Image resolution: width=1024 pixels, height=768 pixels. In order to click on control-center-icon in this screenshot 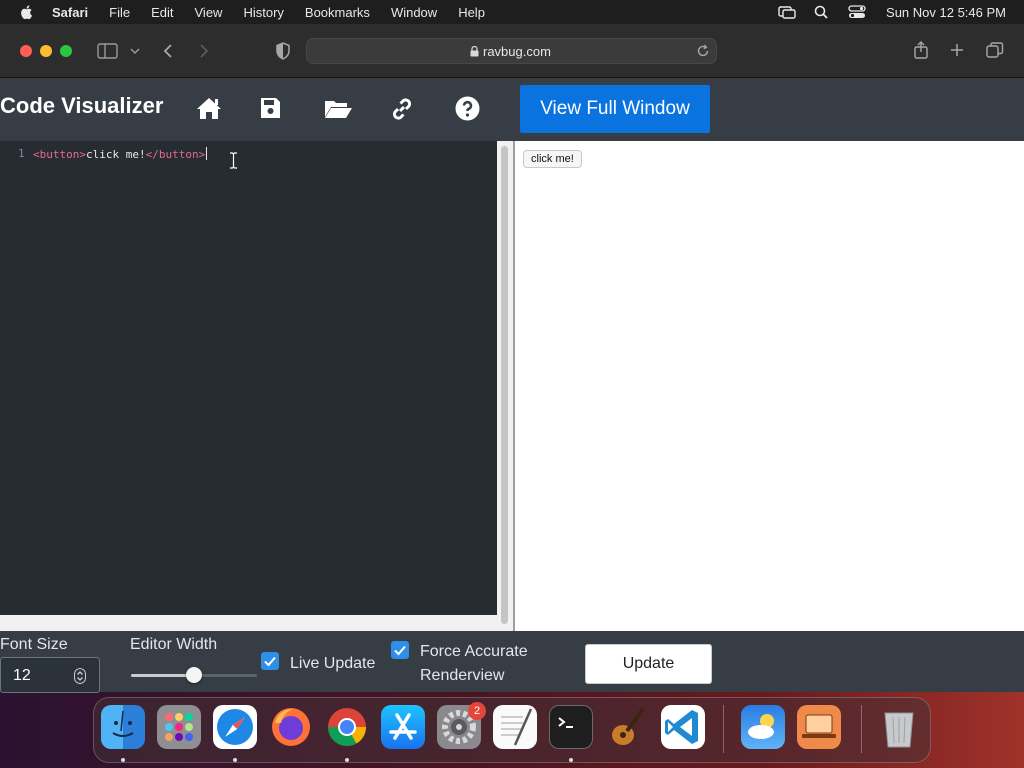, I will do `click(857, 12)`.